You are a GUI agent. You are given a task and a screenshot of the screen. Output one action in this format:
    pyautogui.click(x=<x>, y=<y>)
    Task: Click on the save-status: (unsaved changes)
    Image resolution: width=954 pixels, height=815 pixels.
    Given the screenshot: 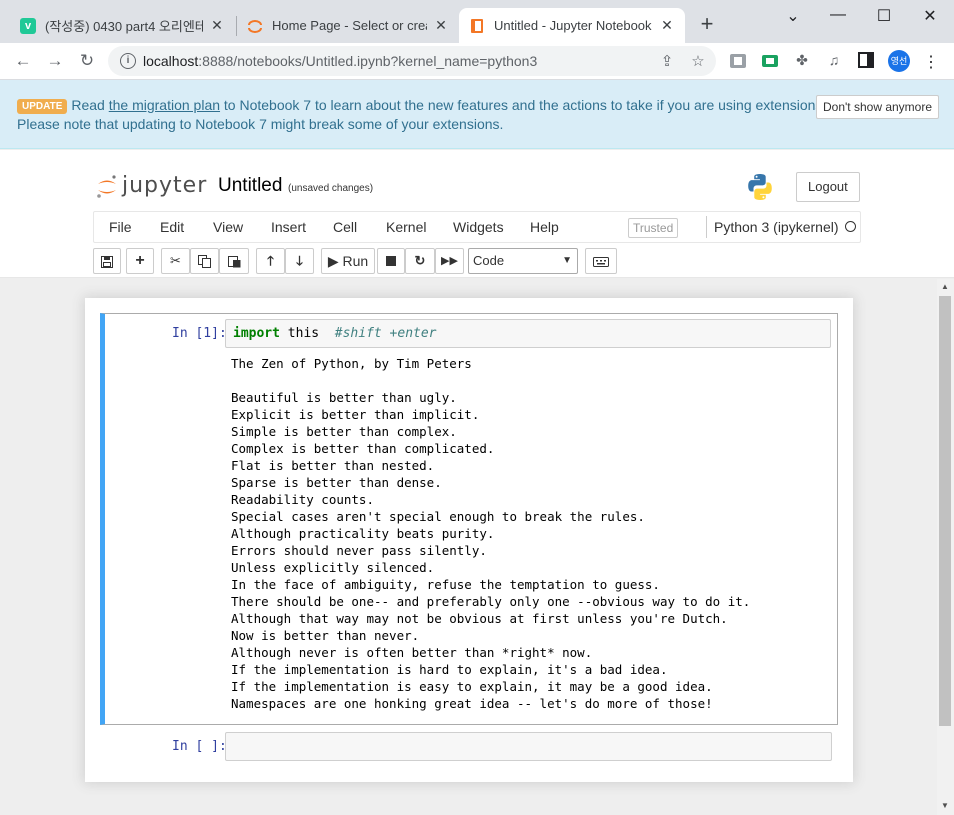 What is the action you would take?
    pyautogui.click(x=331, y=188)
    